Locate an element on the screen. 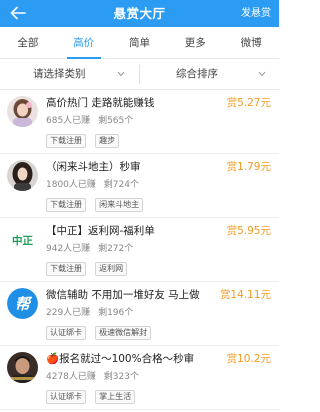 This screenshot has height=412, width=320. task-title: 【中正】返利网-福利单 is located at coordinates (100, 231).